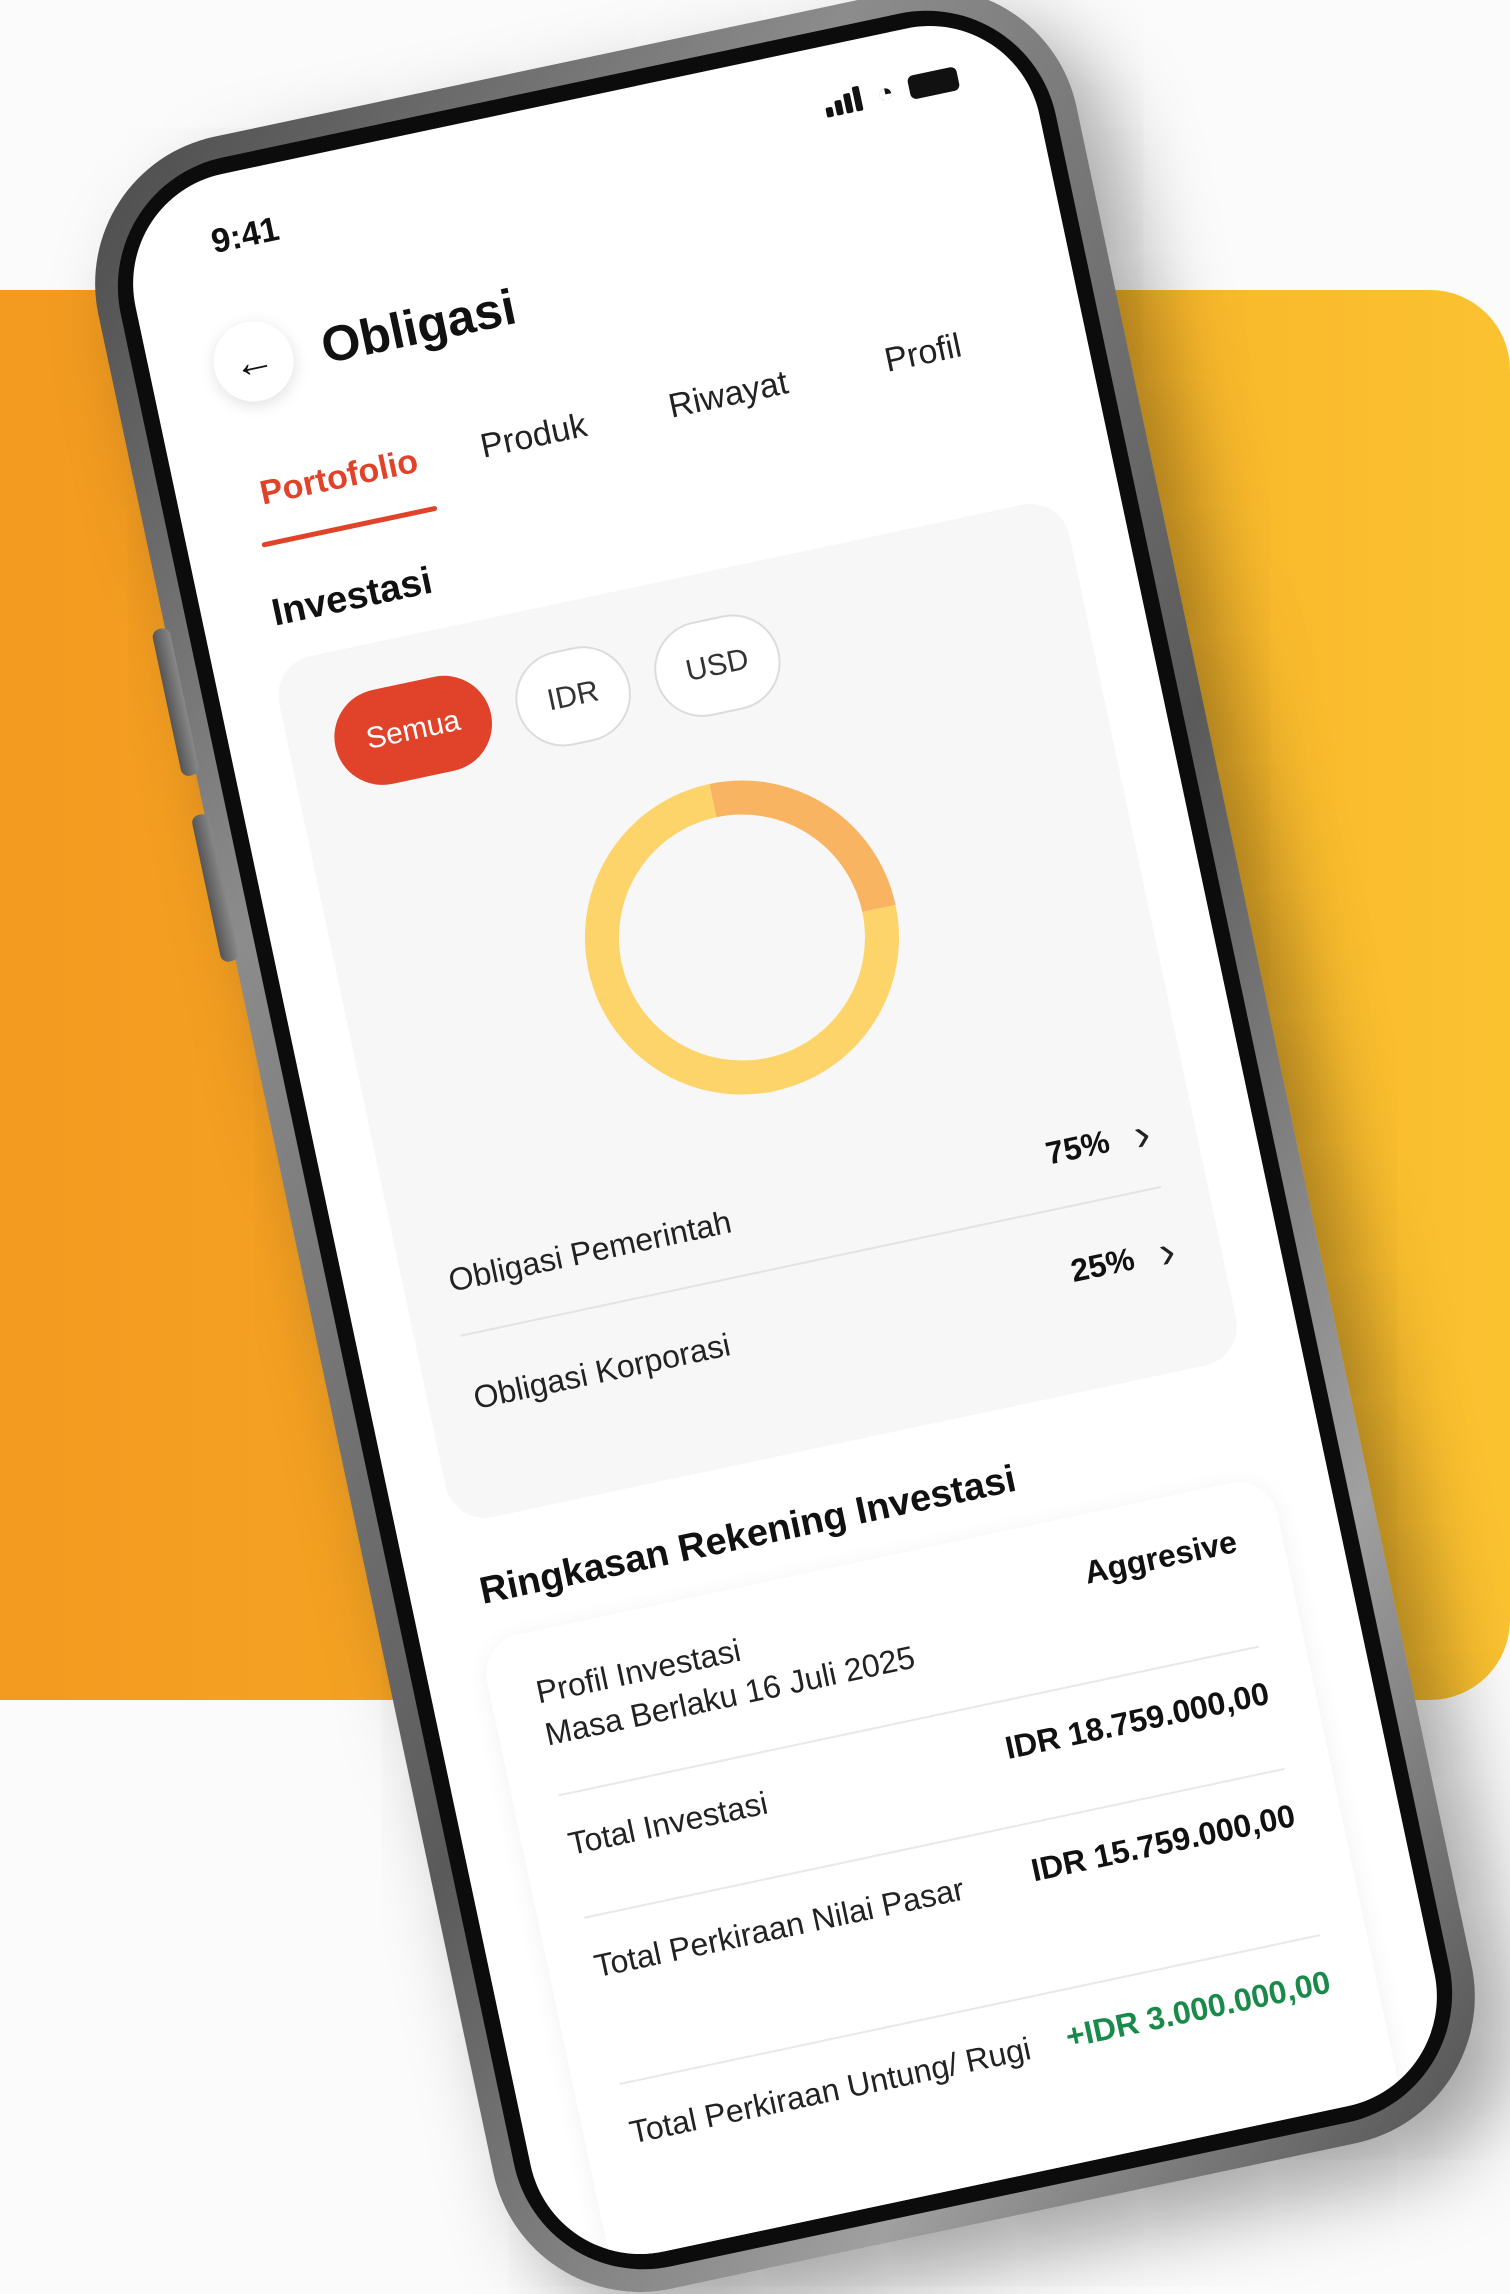 The image size is (1510, 2294). Describe the element at coordinates (717, 665) in the screenshot. I see `filter-usd: USD` at that location.